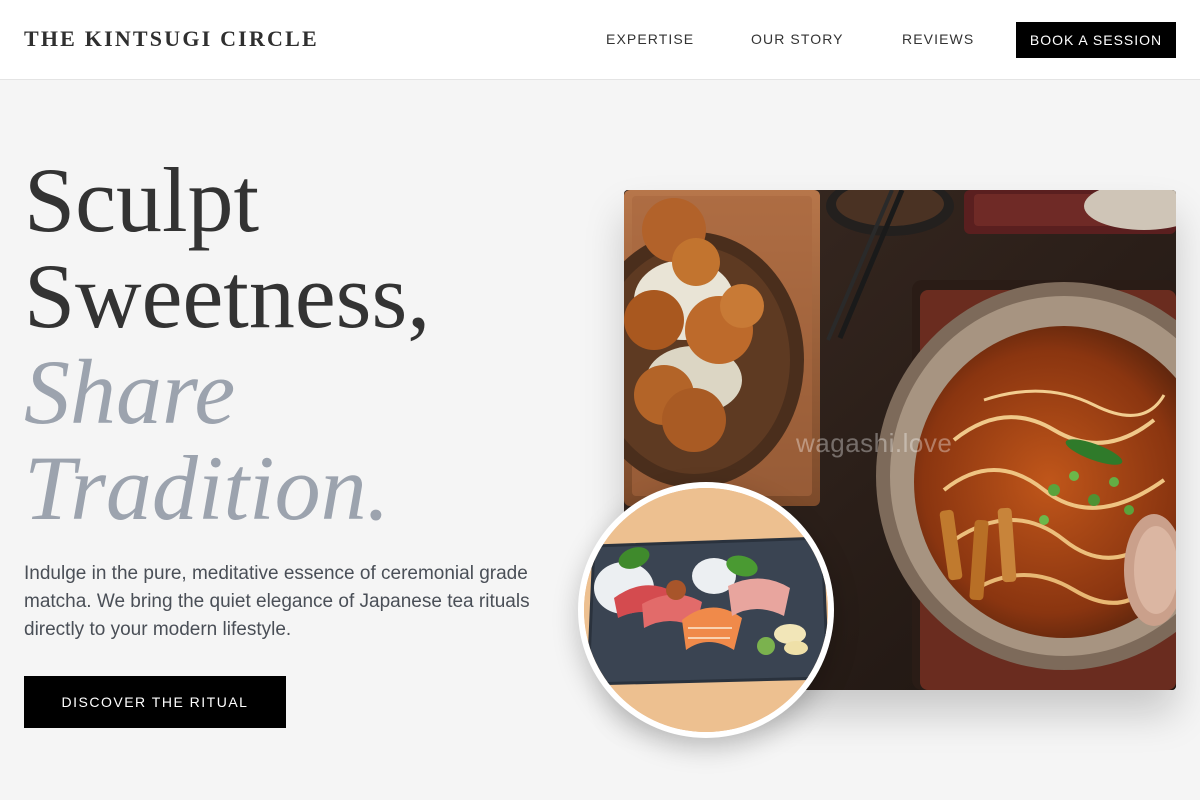 Image resolution: width=1200 pixels, height=800 pixels. Describe the element at coordinates (227, 296) in the screenshot. I see `hero-title-line2: Sweetness,` at that location.